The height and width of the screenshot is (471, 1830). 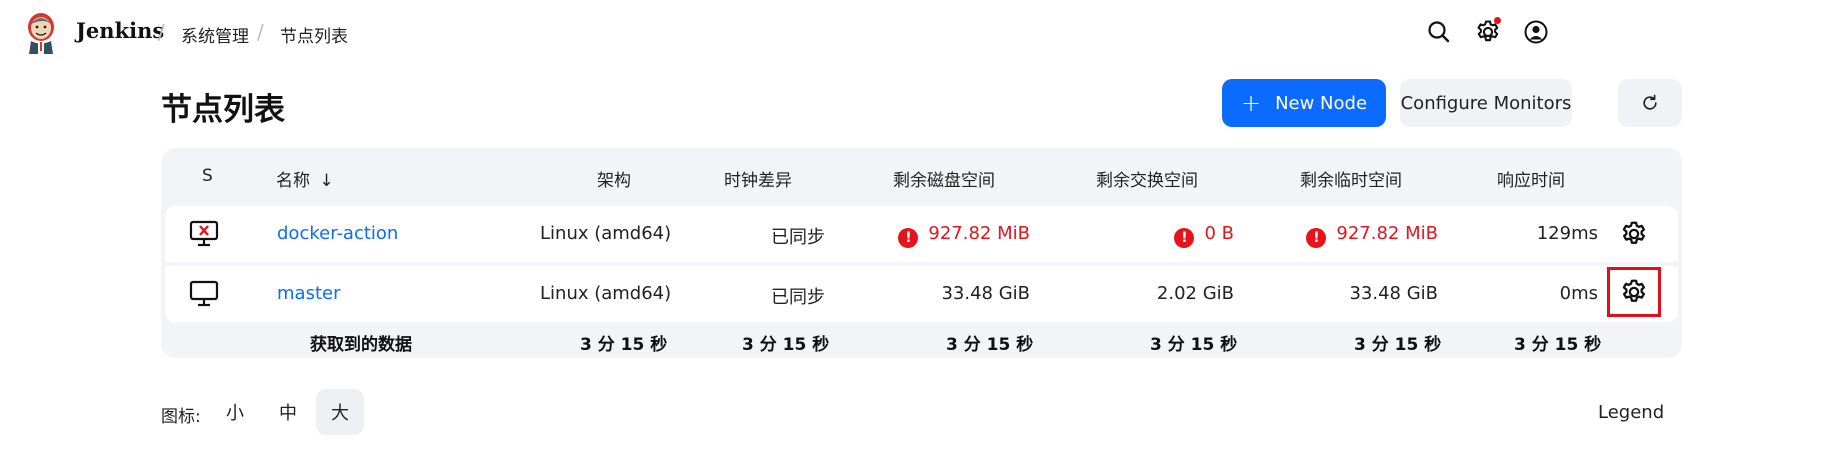 What do you see at coordinates (1147, 178) in the screenshot?
I see `header-swap: 剩余交换空间` at bounding box center [1147, 178].